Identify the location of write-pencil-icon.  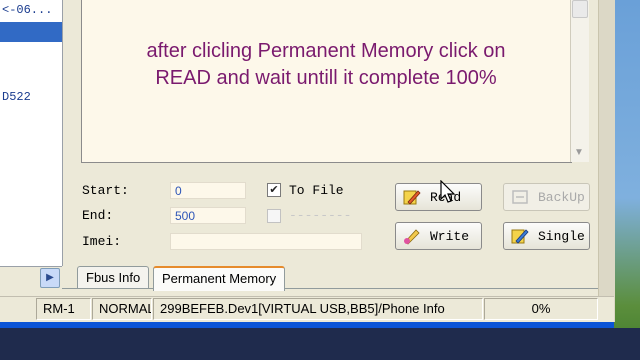
(412, 236).